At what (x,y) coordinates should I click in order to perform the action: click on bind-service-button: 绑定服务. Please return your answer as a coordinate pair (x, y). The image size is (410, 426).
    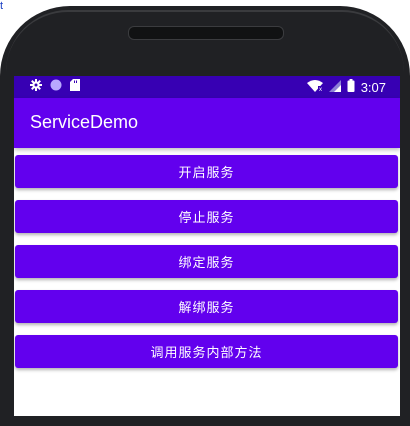
    Looking at the image, I should click on (206, 261).